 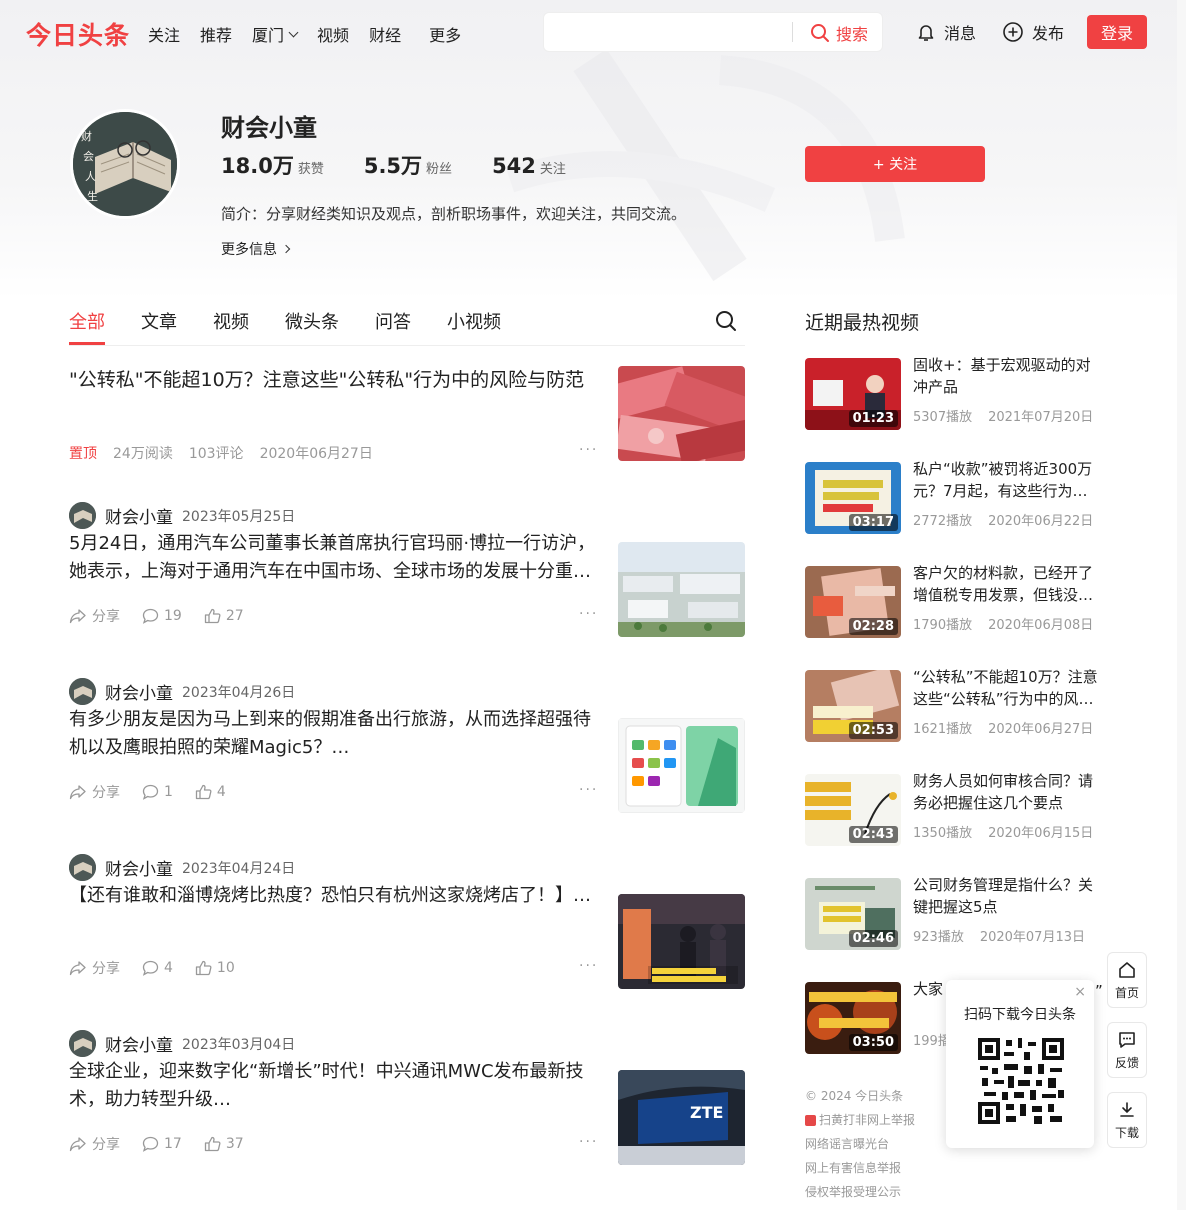 I want to click on footer-link-infringement: 侵权举报受理公示, so click(x=860, y=1192).